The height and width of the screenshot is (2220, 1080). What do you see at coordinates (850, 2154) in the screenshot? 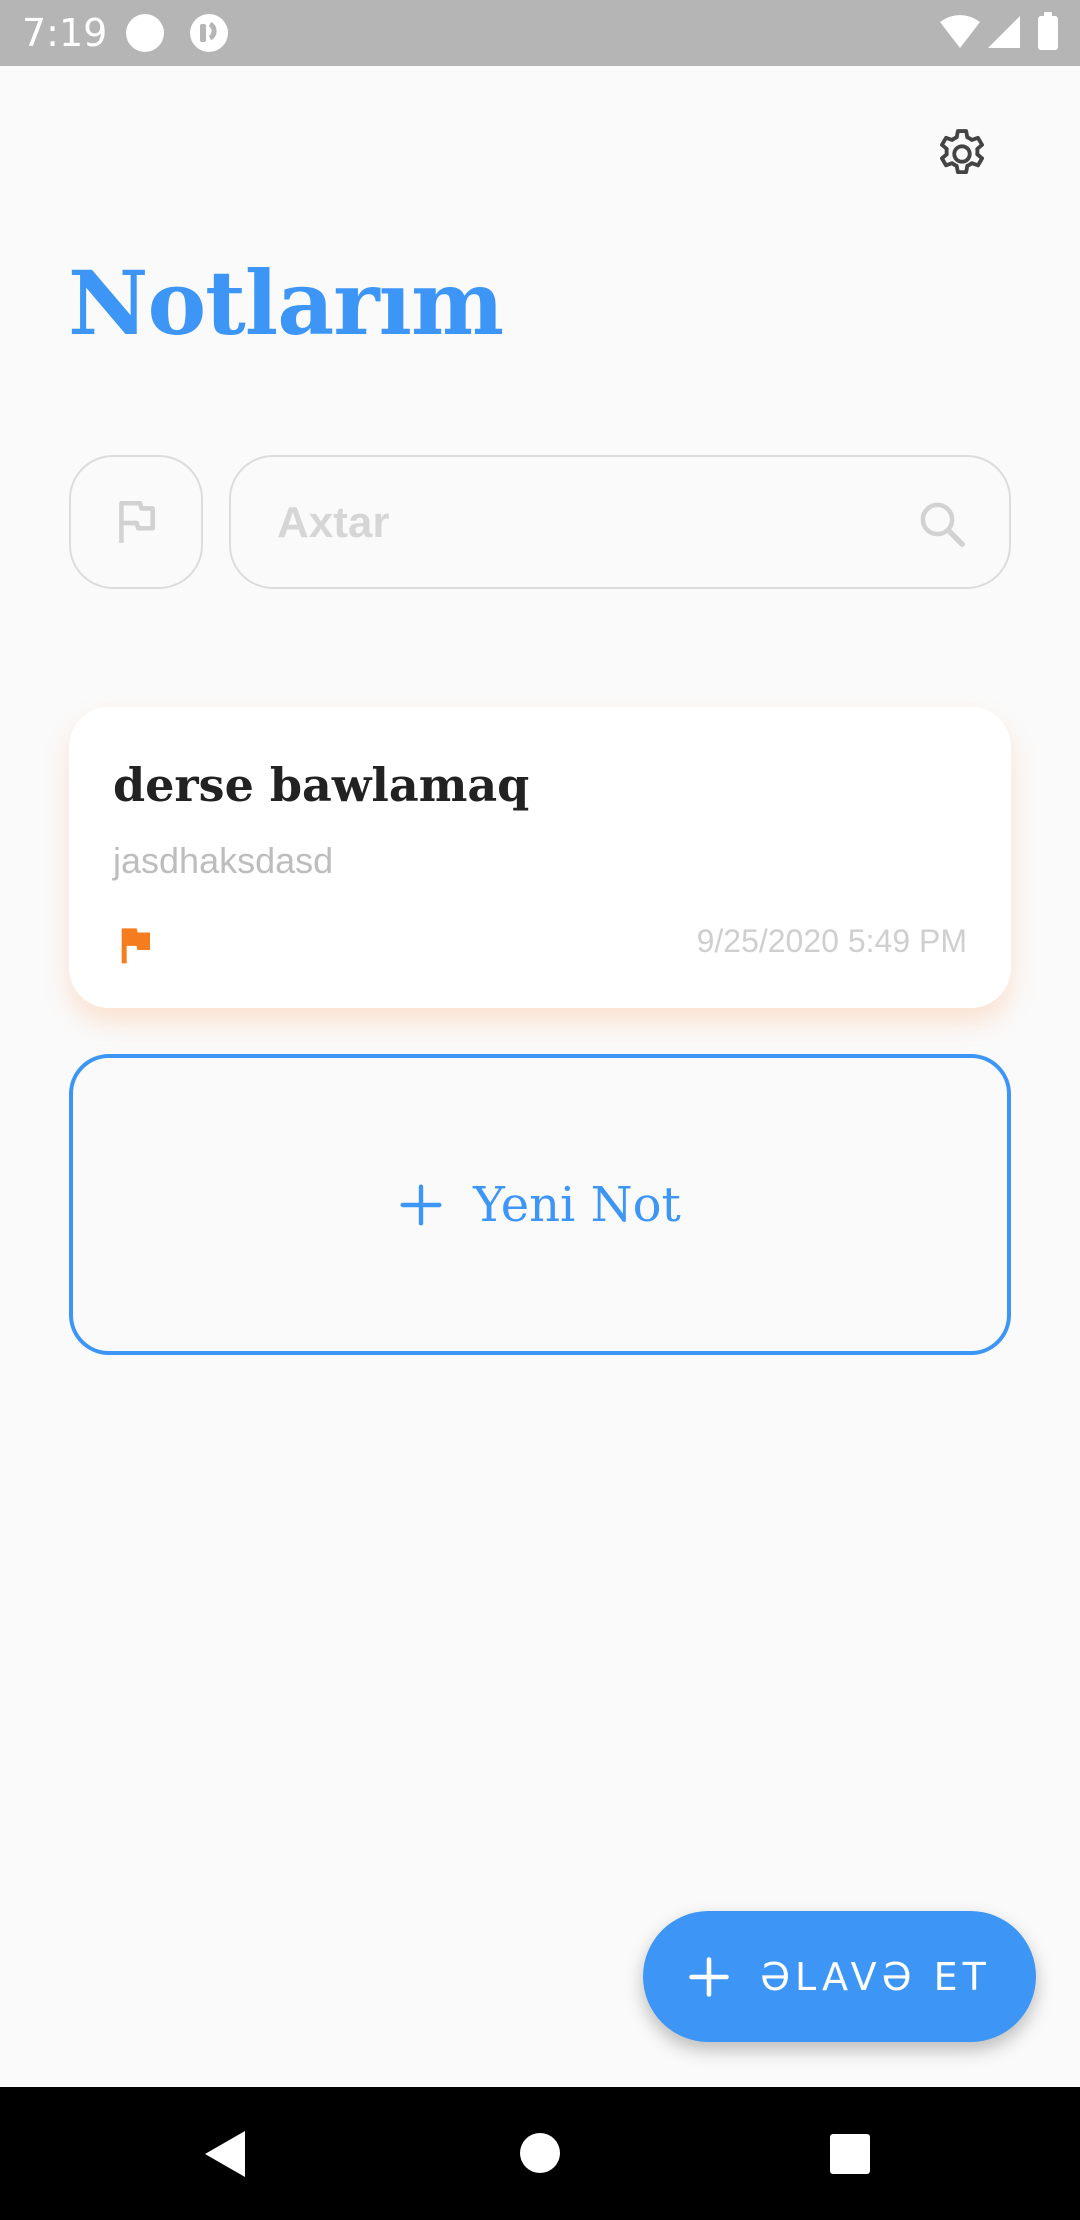
I see `recents-icon` at bounding box center [850, 2154].